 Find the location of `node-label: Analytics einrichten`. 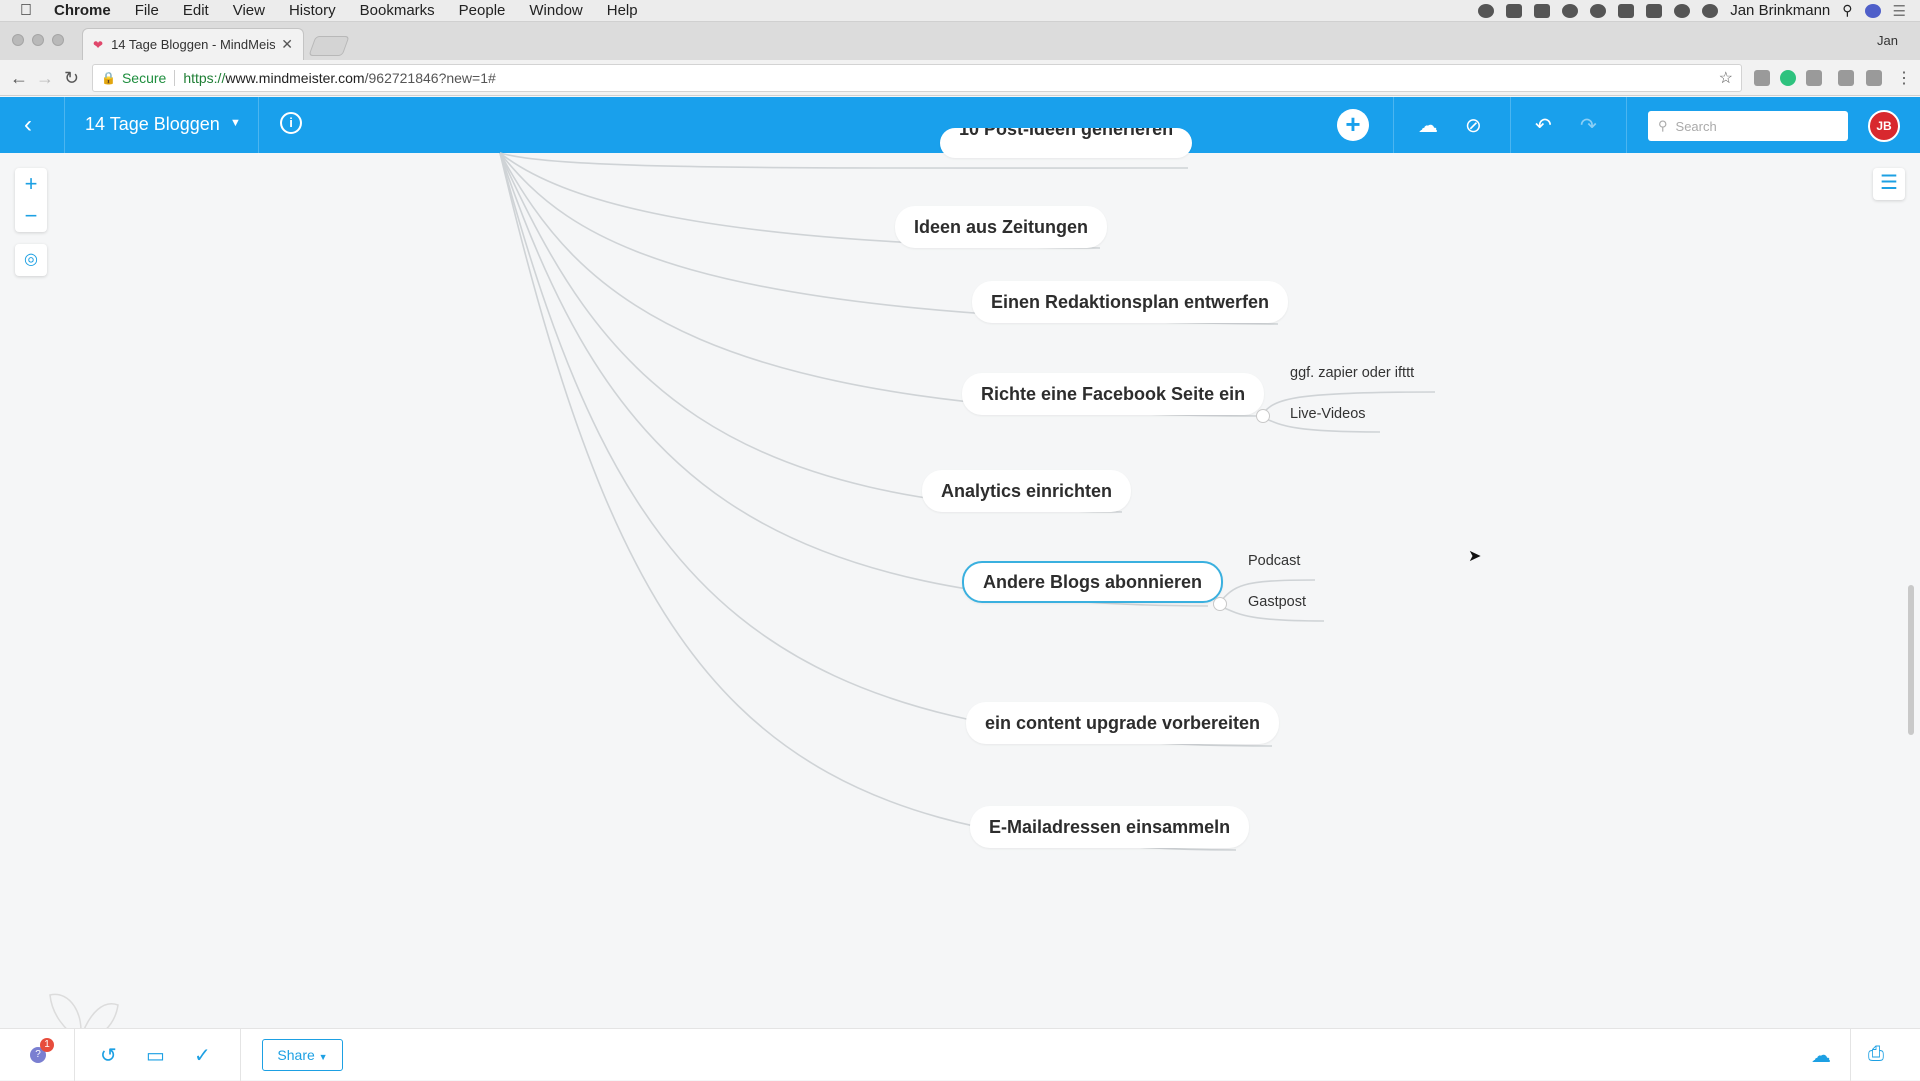

node-label: Analytics einrichten is located at coordinates (1027, 491).